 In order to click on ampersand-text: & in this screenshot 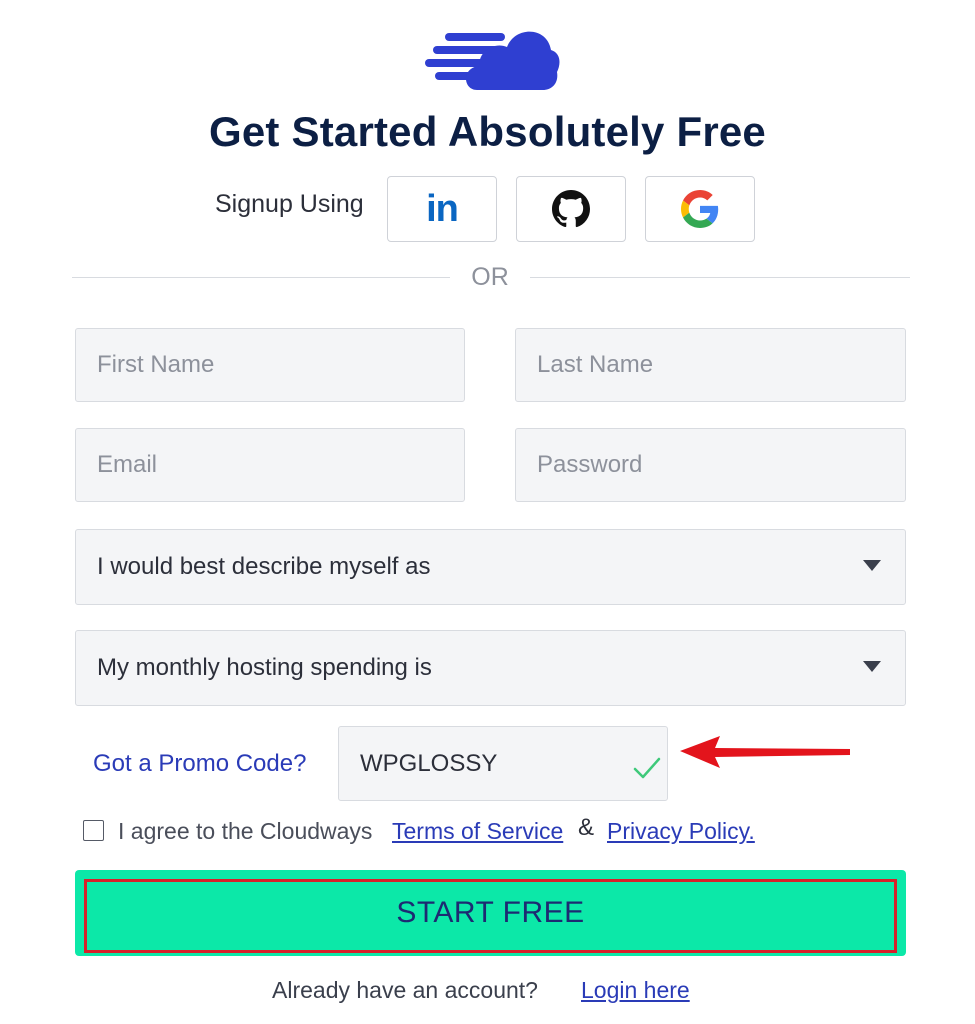, I will do `click(586, 827)`.